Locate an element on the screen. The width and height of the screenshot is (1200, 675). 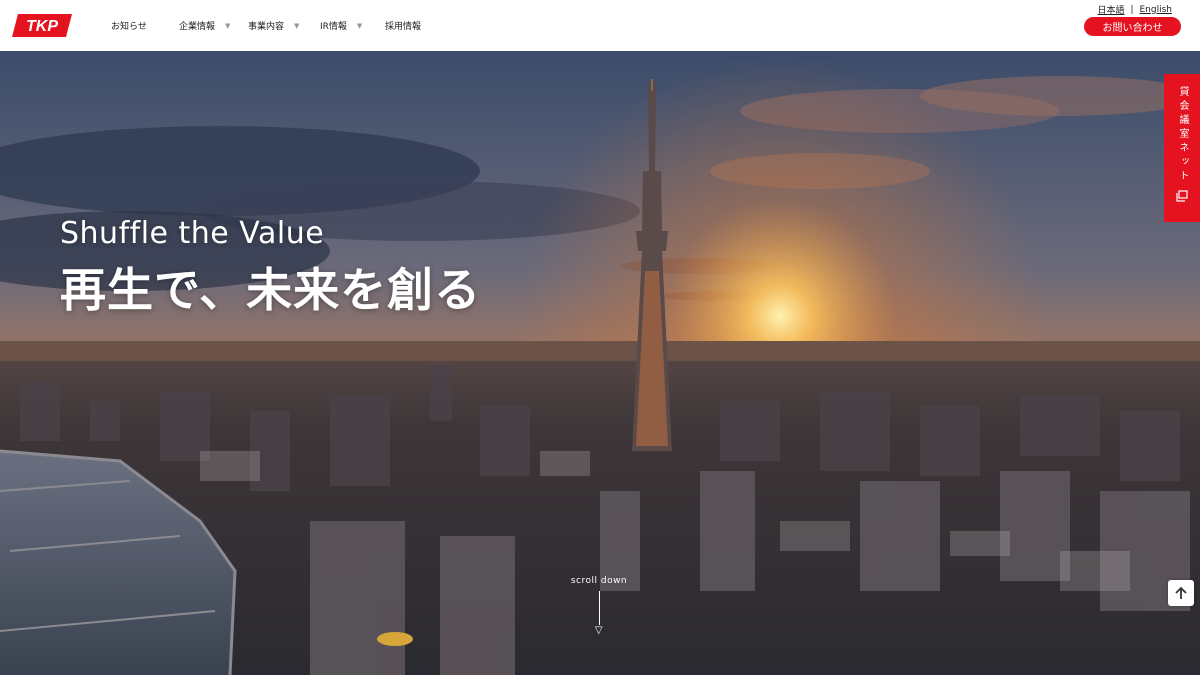
nav-item-business: 事業内容 ▼ is located at coordinates (284, 26).